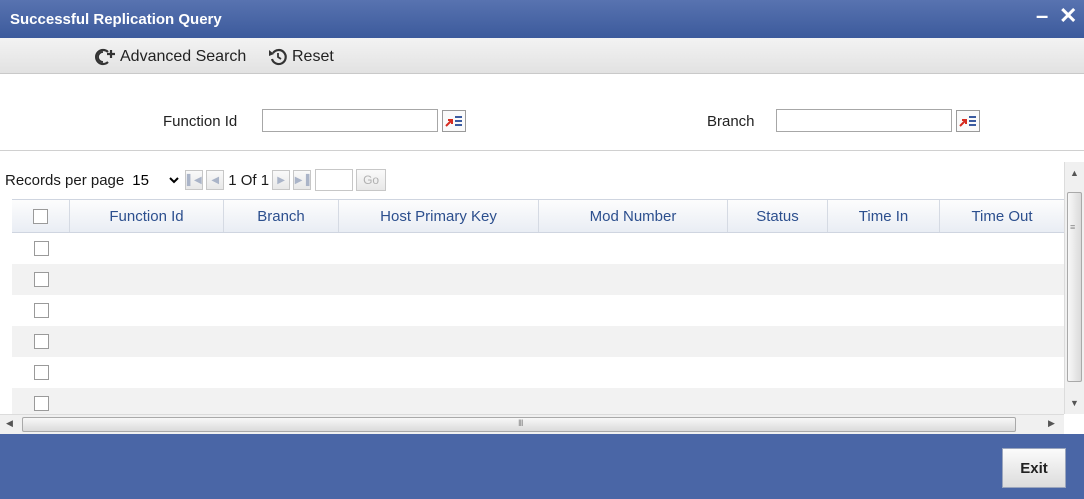 This screenshot has height=499, width=1084. I want to click on records-per-page-label: Records per page, so click(65, 180).